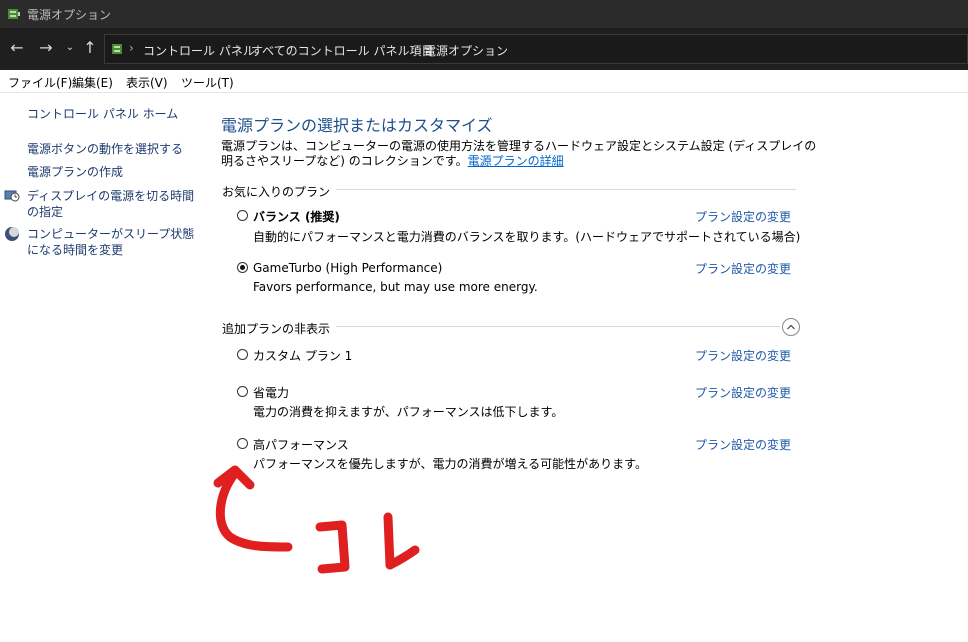  I want to click on sidebar-display-off-time: ディスプレイの電源を切る時間の指定, so click(112, 204).